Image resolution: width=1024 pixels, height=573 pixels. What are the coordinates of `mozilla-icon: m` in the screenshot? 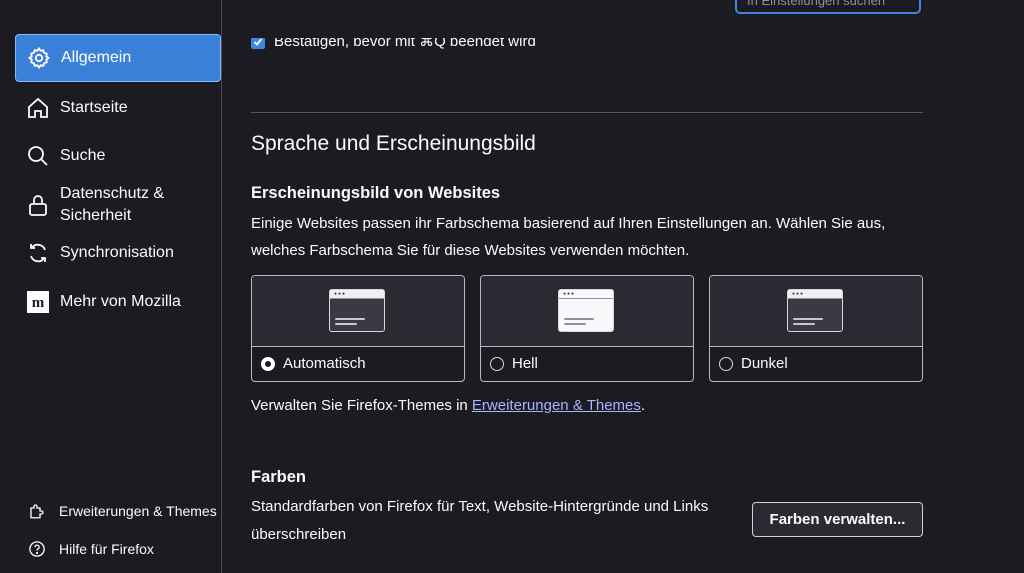 It's located at (38, 302).